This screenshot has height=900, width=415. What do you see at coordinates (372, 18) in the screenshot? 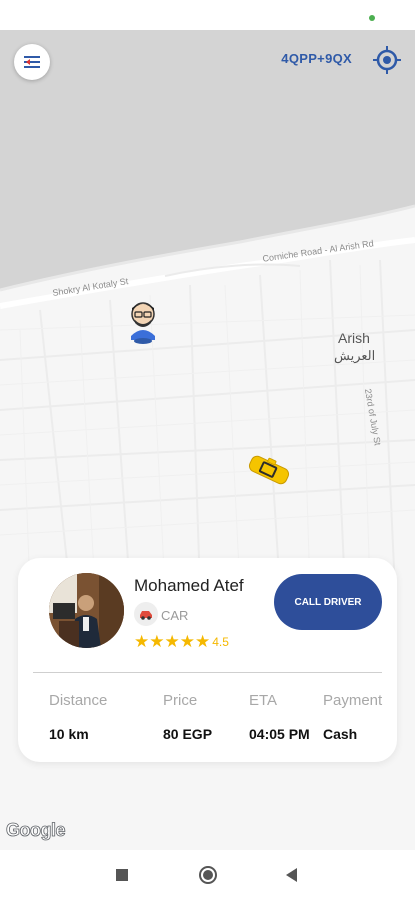
I see `status-indicator-dot` at bounding box center [372, 18].